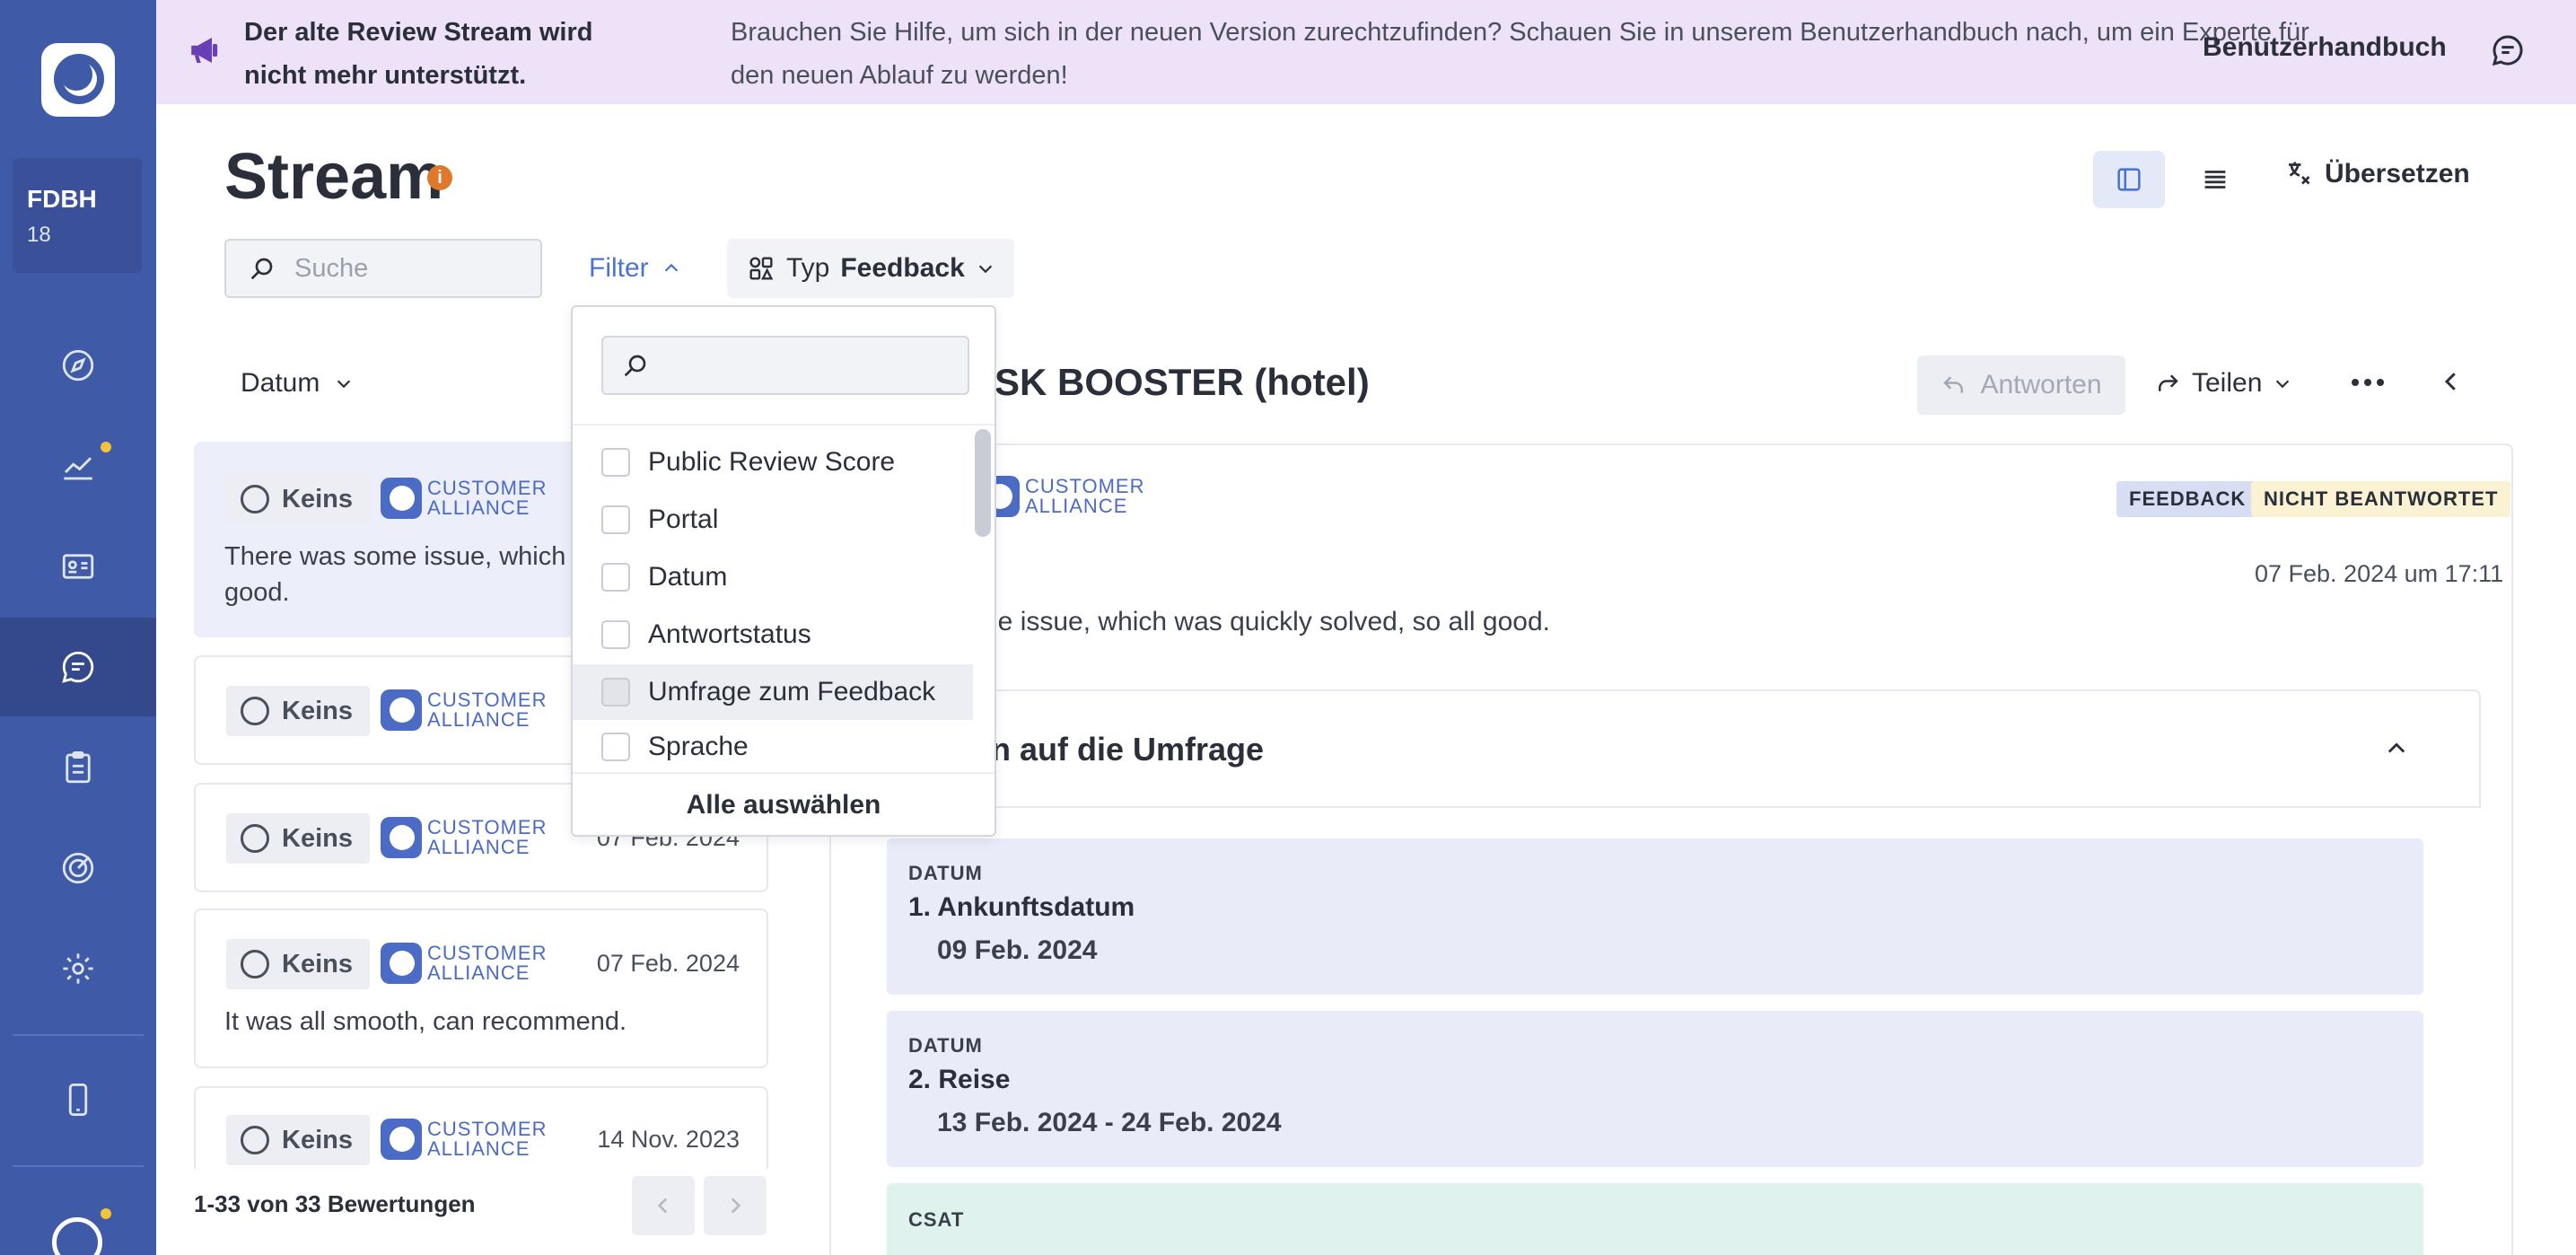  What do you see at coordinates (2368, 383) in the screenshot?
I see `more-options-icon` at bounding box center [2368, 383].